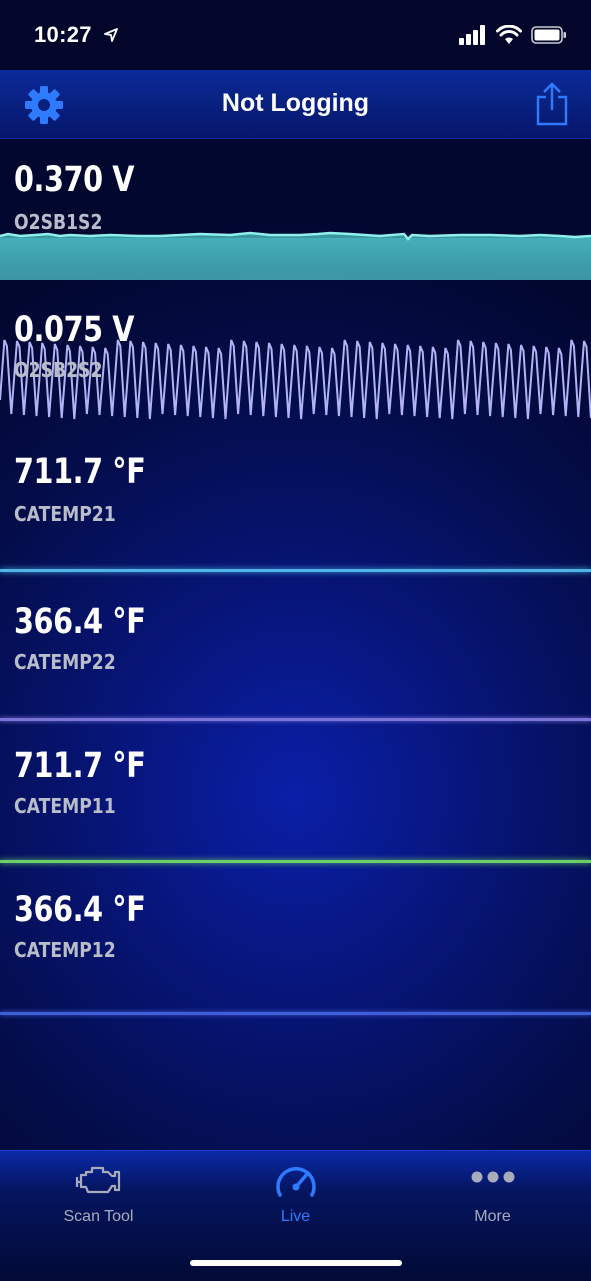 The width and height of the screenshot is (591, 1281). What do you see at coordinates (492, 1196) in the screenshot?
I see `tab-more: More` at bounding box center [492, 1196].